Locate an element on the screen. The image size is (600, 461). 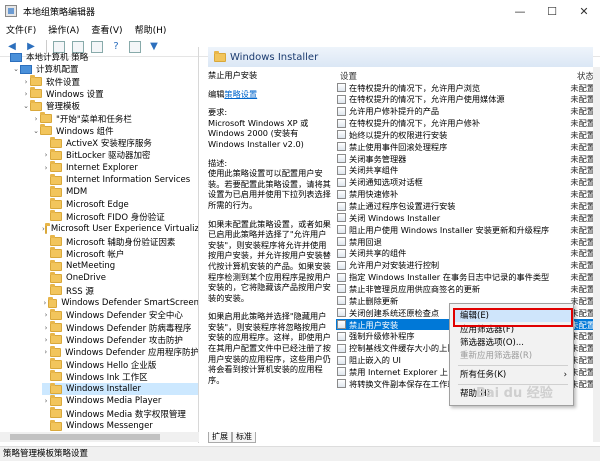
tree-item: 本地计算机 策略 is located at coordinates (100, 57).